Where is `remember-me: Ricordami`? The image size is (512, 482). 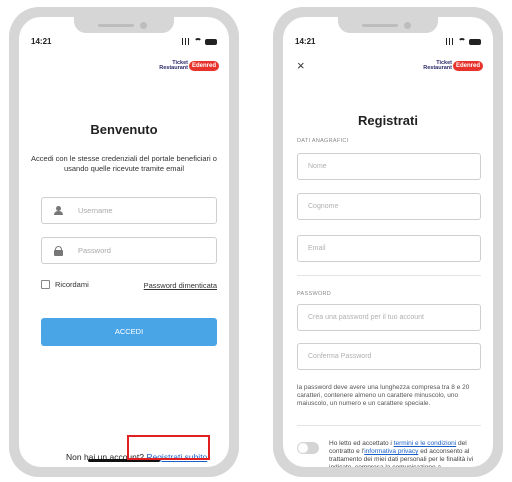
remember-me: Ricordami is located at coordinates (65, 284).